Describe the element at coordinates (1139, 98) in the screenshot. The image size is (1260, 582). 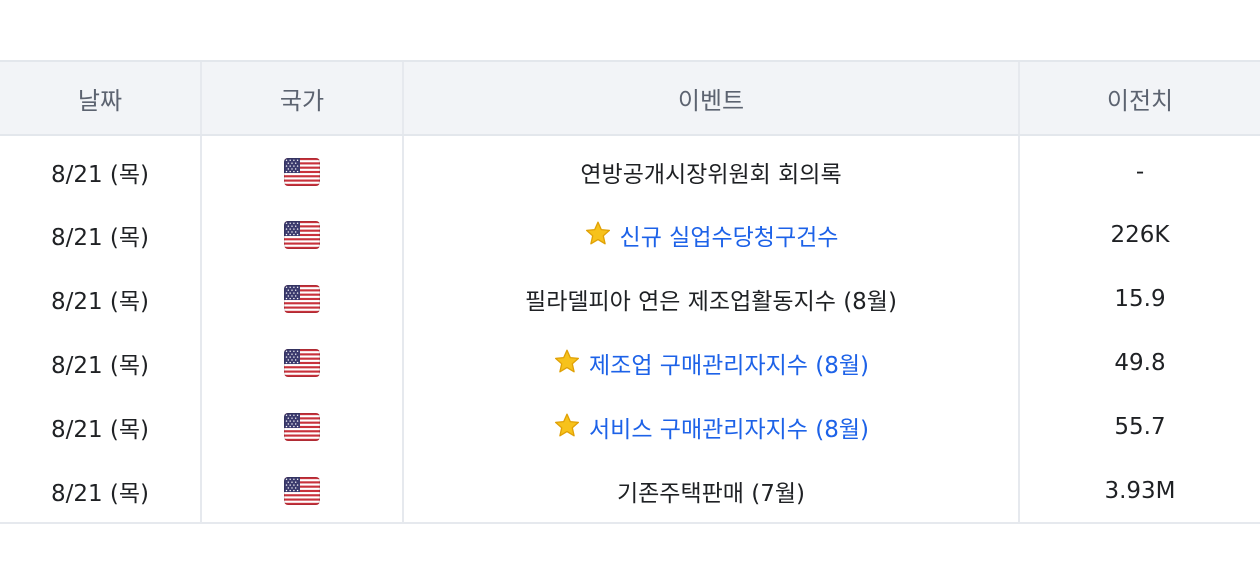
I see `header-previous: 이전치` at that location.